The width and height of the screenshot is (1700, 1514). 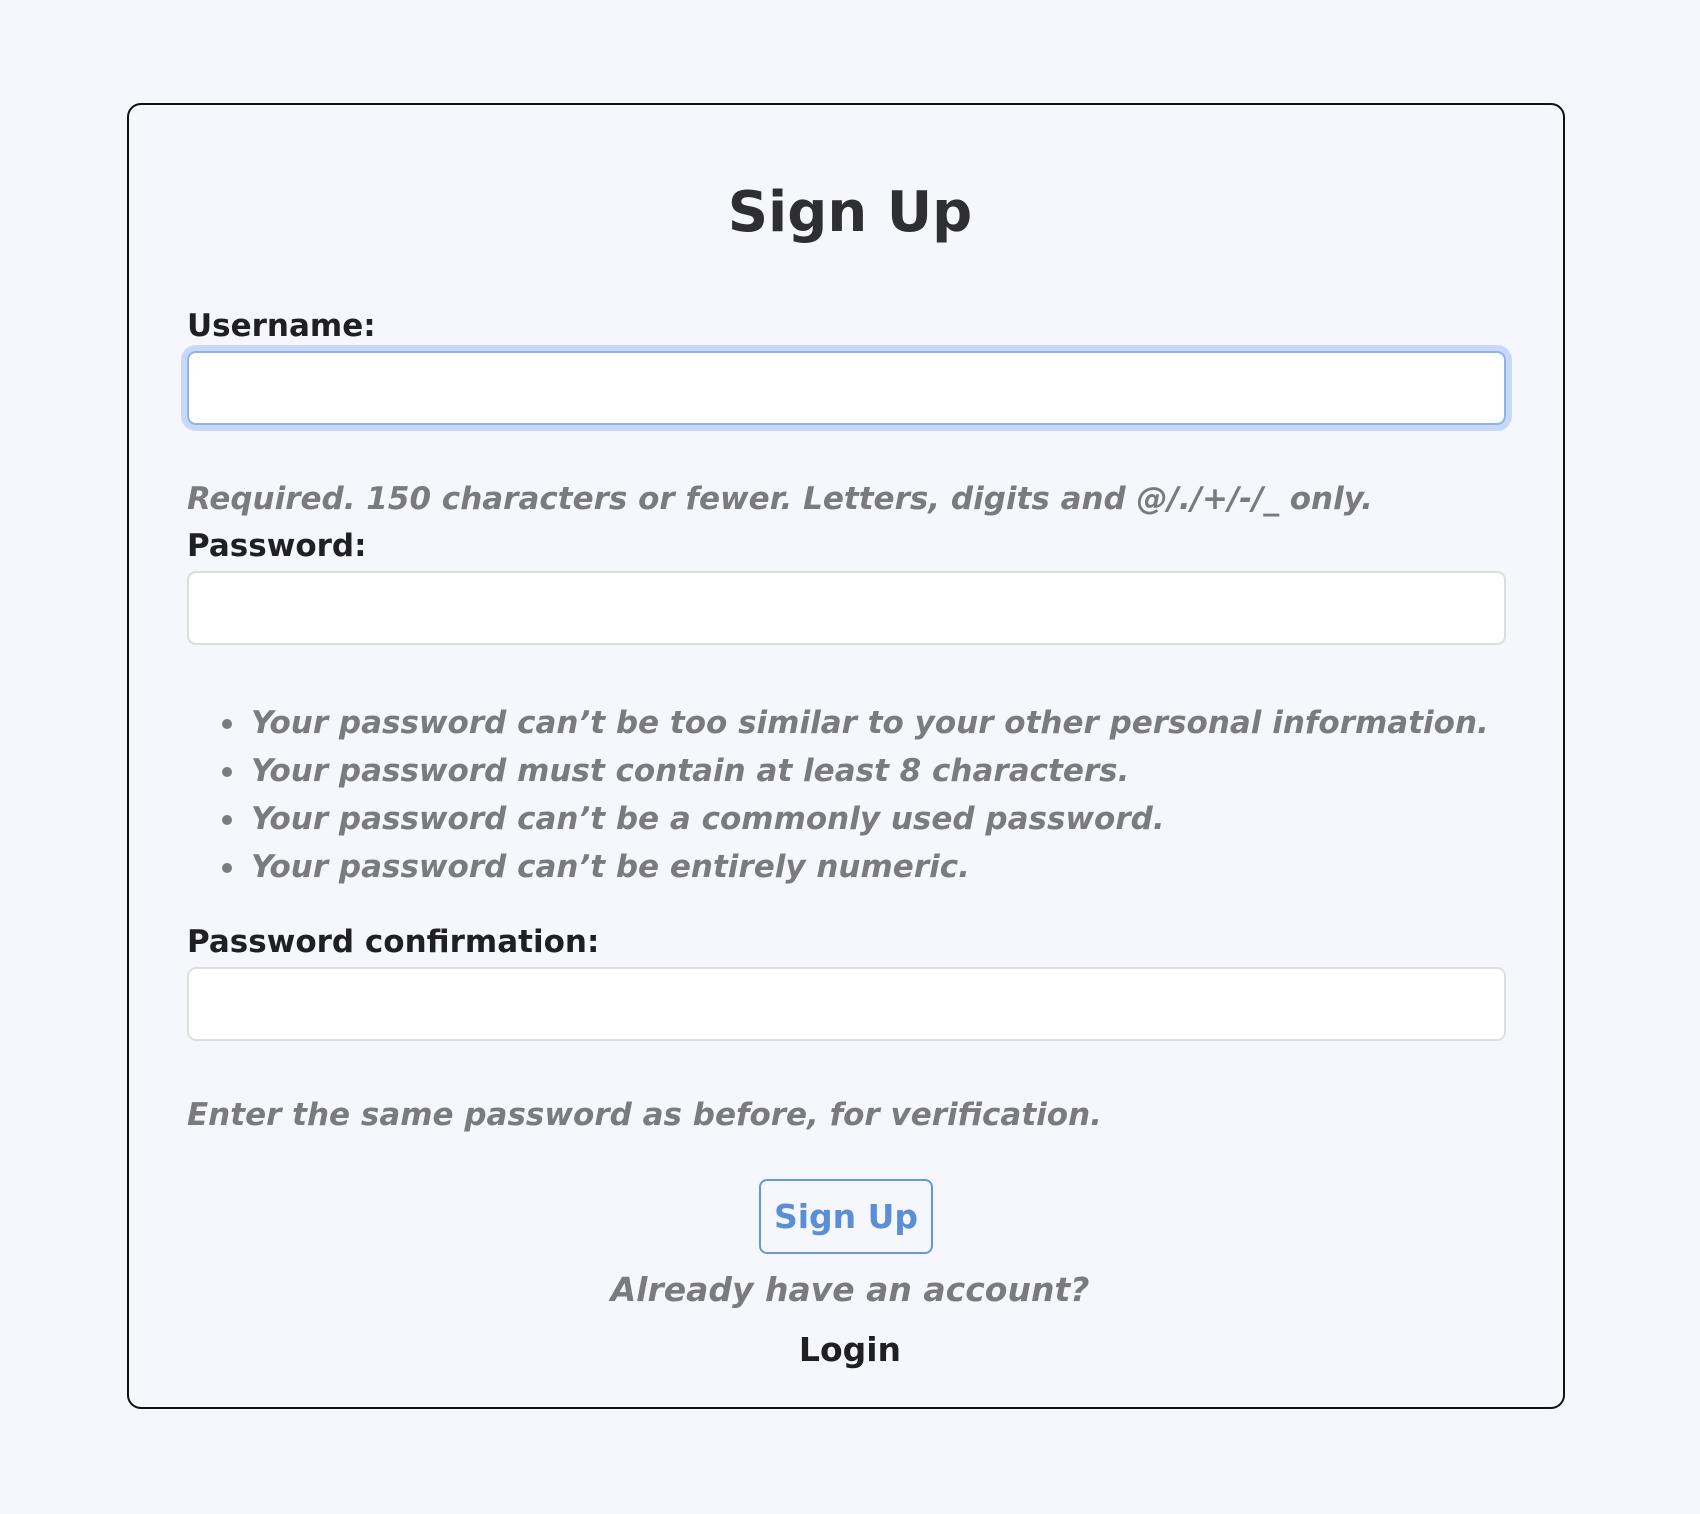 I want to click on password-input, so click(x=846, y=608).